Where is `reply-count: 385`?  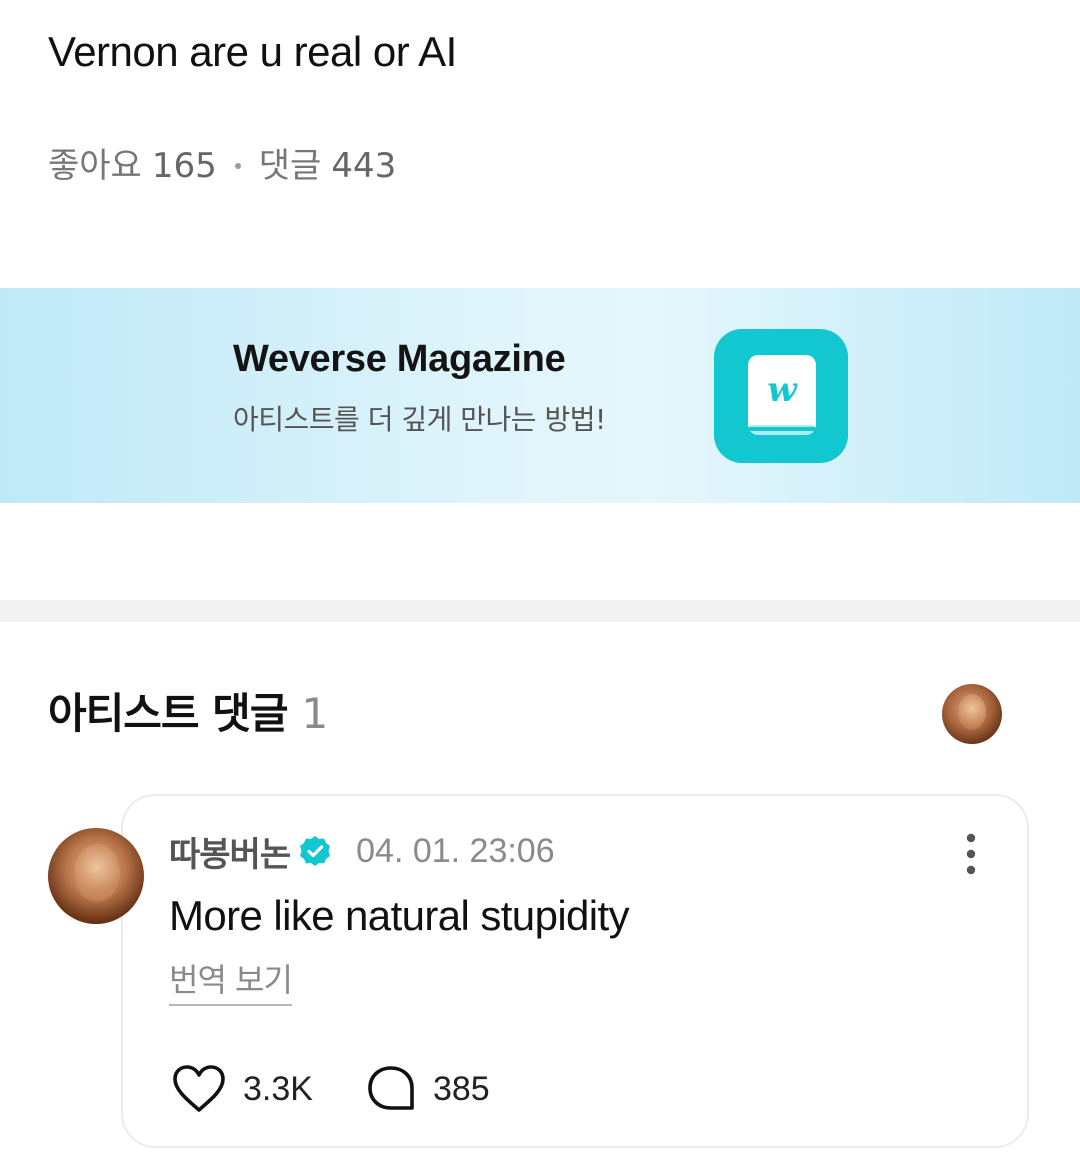 reply-count: 385 is located at coordinates (461, 1088).